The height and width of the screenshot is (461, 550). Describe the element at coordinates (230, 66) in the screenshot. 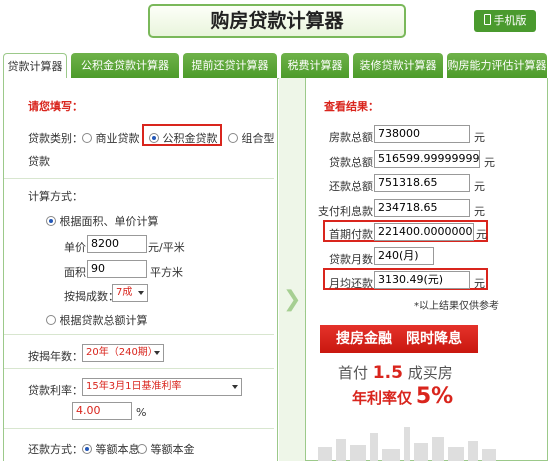

I see `tab-prepayment: 提前还贷计算器` at that location.